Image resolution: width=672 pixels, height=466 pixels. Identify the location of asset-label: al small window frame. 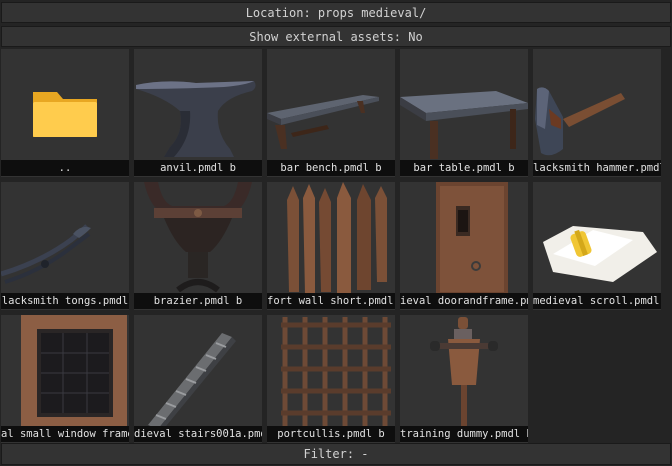
(65, 434).